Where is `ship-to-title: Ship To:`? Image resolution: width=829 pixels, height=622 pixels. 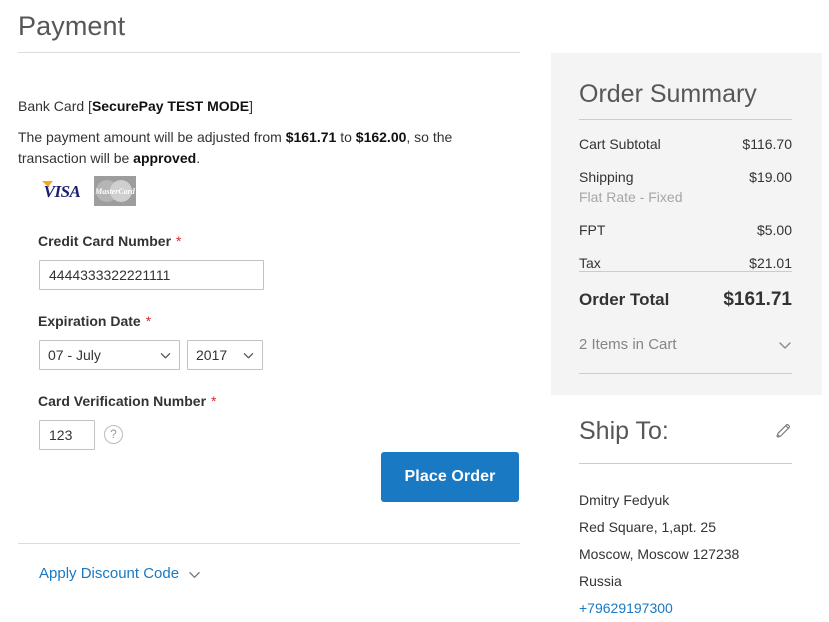
ship-to-title: Ship To: is located at coordinates (624, 431).